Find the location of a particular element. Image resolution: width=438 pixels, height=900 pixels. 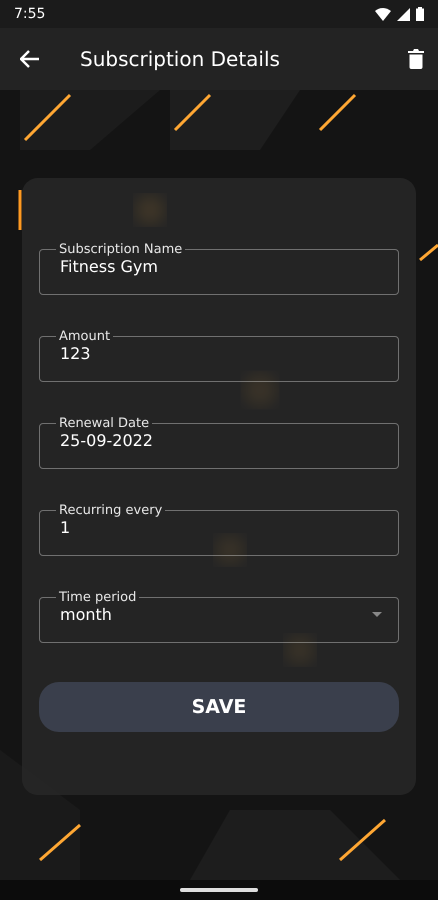

field-label: Amount is located at coordinates (85, 336).